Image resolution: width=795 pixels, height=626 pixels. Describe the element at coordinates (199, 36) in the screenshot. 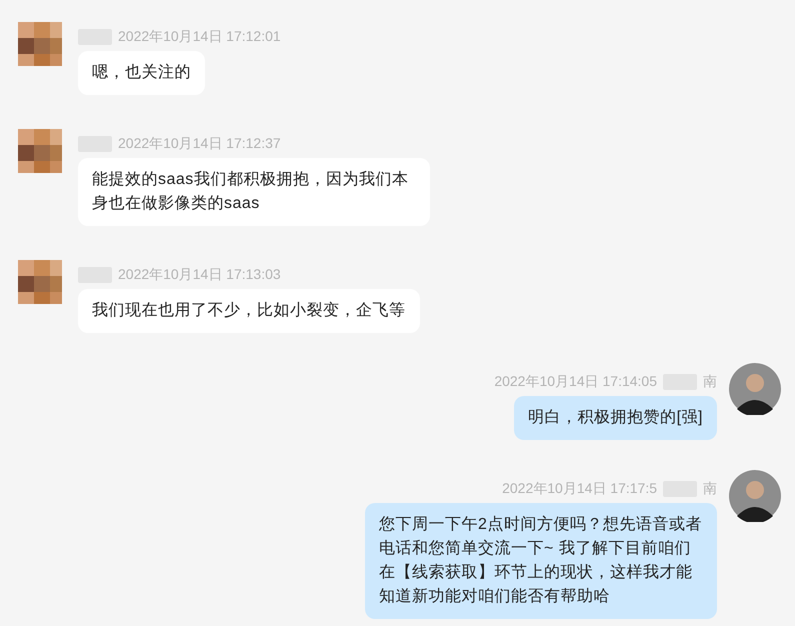

I see `message-time: 2022年10月14日 17:12:01` at that location.